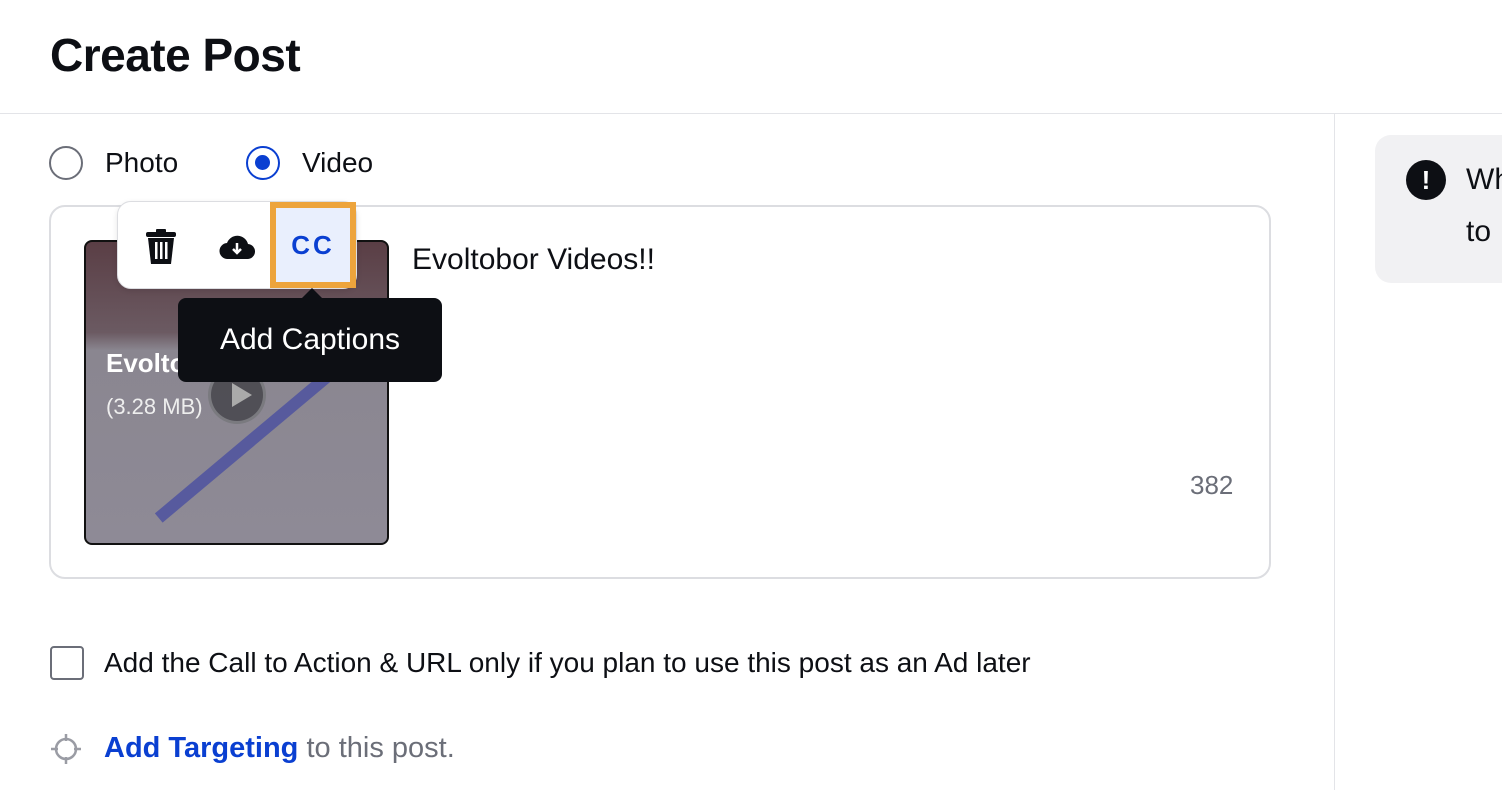  I want to click on notice-text-line: to, so click(1479, 231).